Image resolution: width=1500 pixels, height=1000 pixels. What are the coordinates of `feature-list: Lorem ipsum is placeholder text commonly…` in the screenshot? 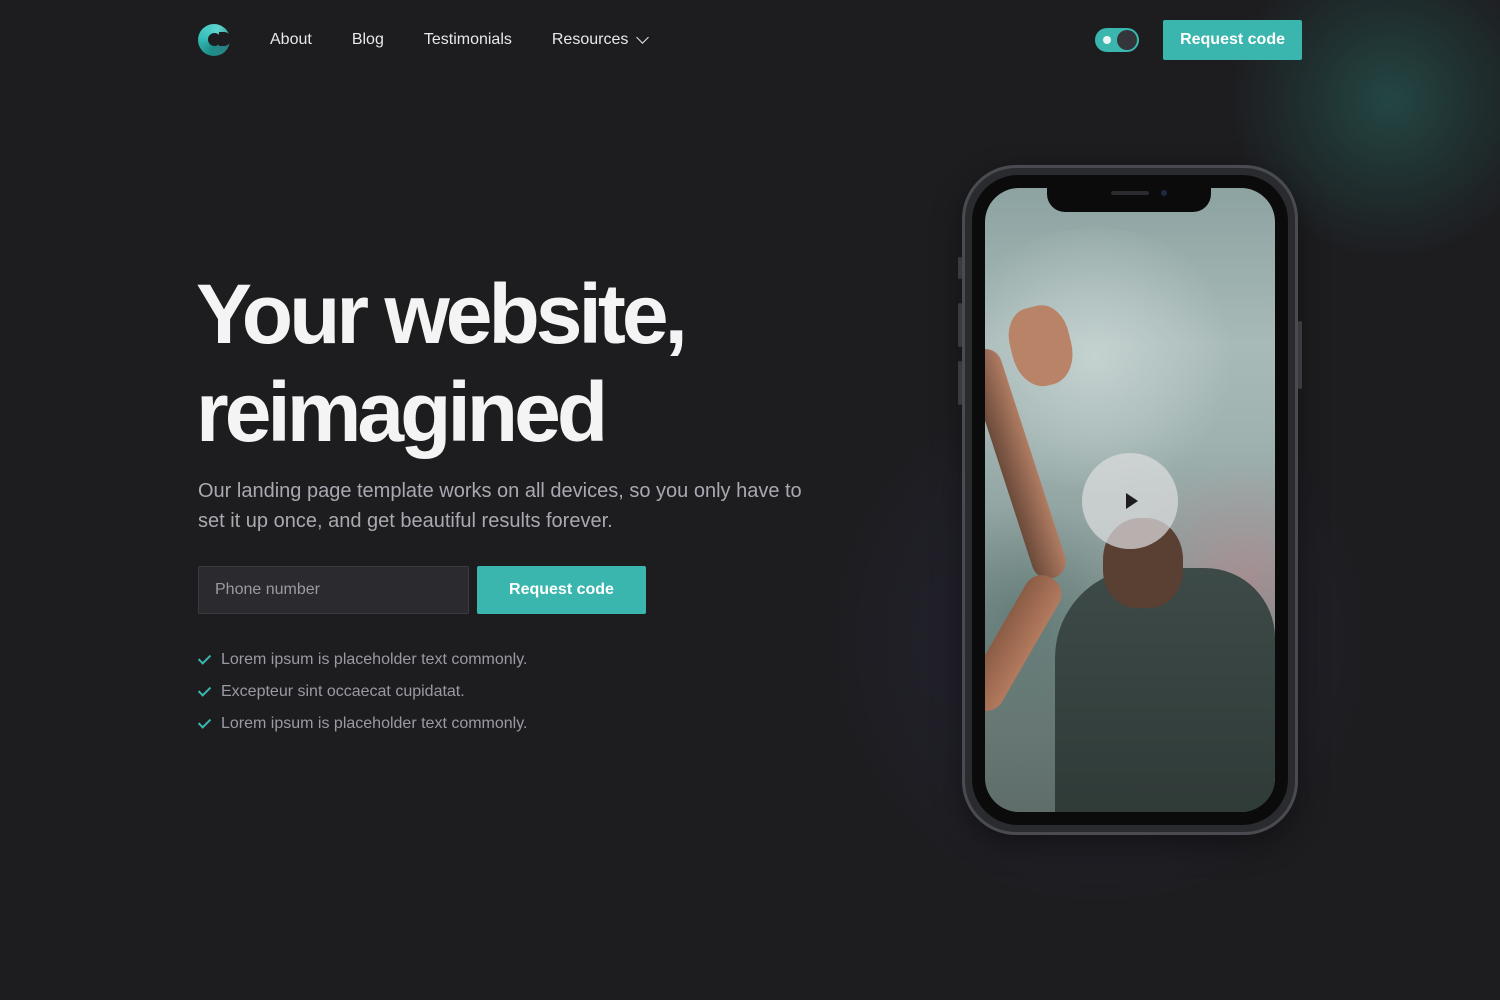 It's located at (362, 692).